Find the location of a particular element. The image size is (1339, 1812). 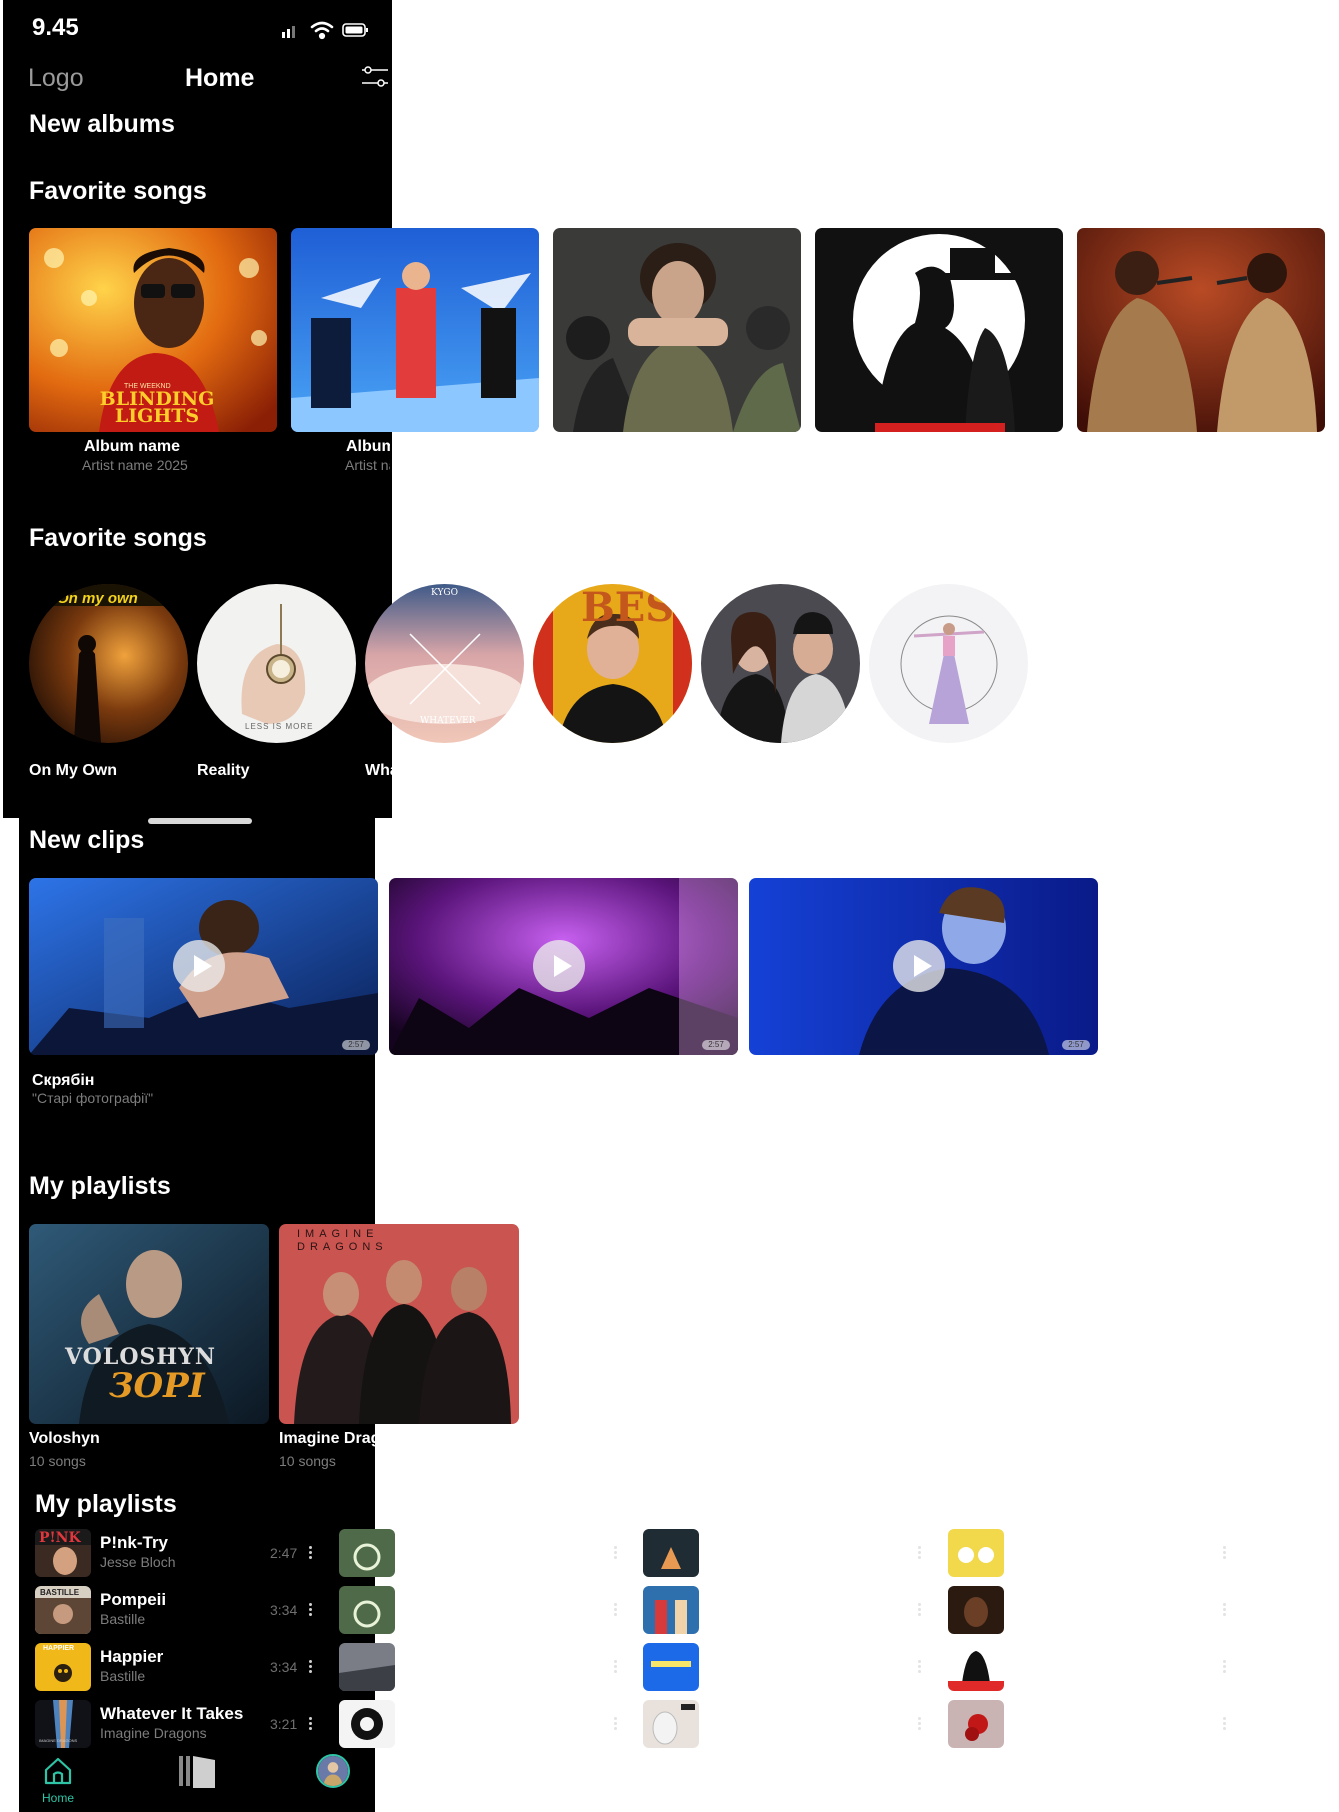

clip-duration: 2:57 is located at coordinates (356, 1045).